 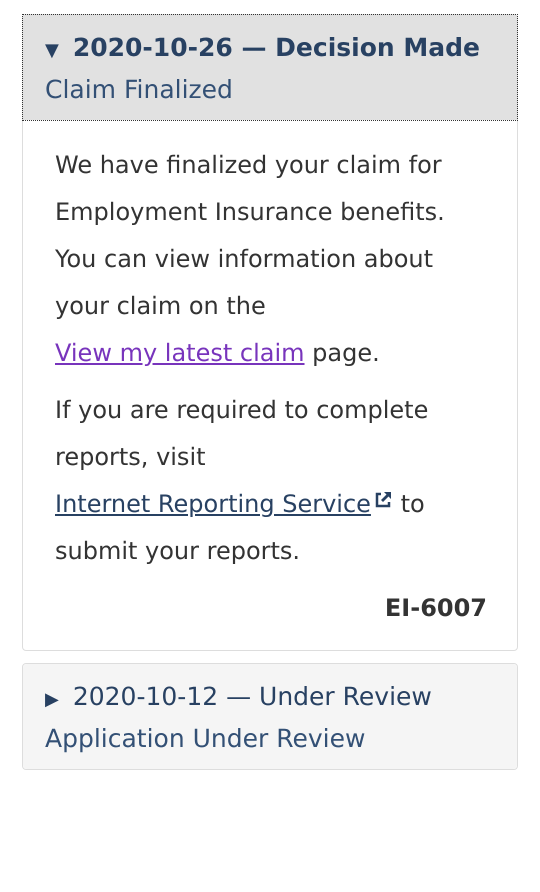 I want to click on entry-subtitle: Claim Finalized, so click(x=139, y=90).